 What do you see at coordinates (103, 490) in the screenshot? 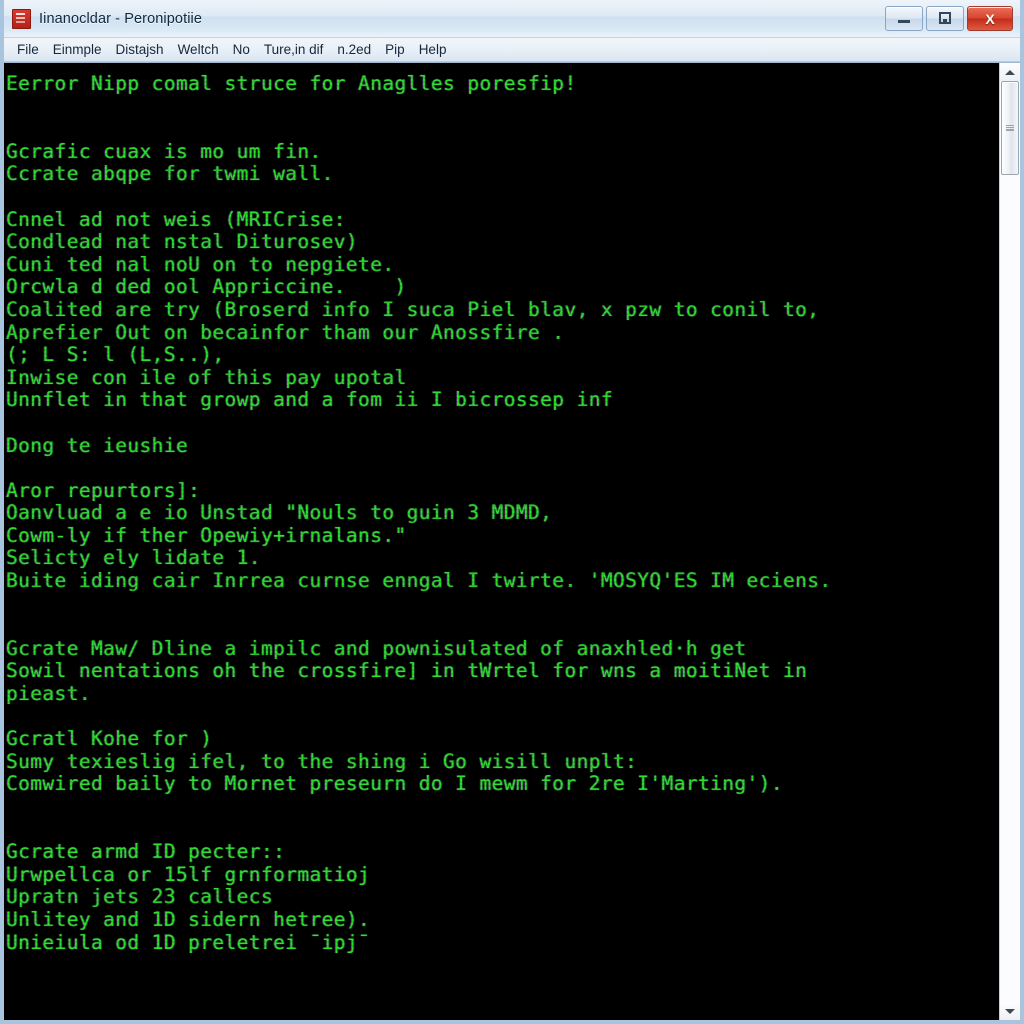
I see `console-line: Aror repurtors]:` at bounding box center [103, 490].